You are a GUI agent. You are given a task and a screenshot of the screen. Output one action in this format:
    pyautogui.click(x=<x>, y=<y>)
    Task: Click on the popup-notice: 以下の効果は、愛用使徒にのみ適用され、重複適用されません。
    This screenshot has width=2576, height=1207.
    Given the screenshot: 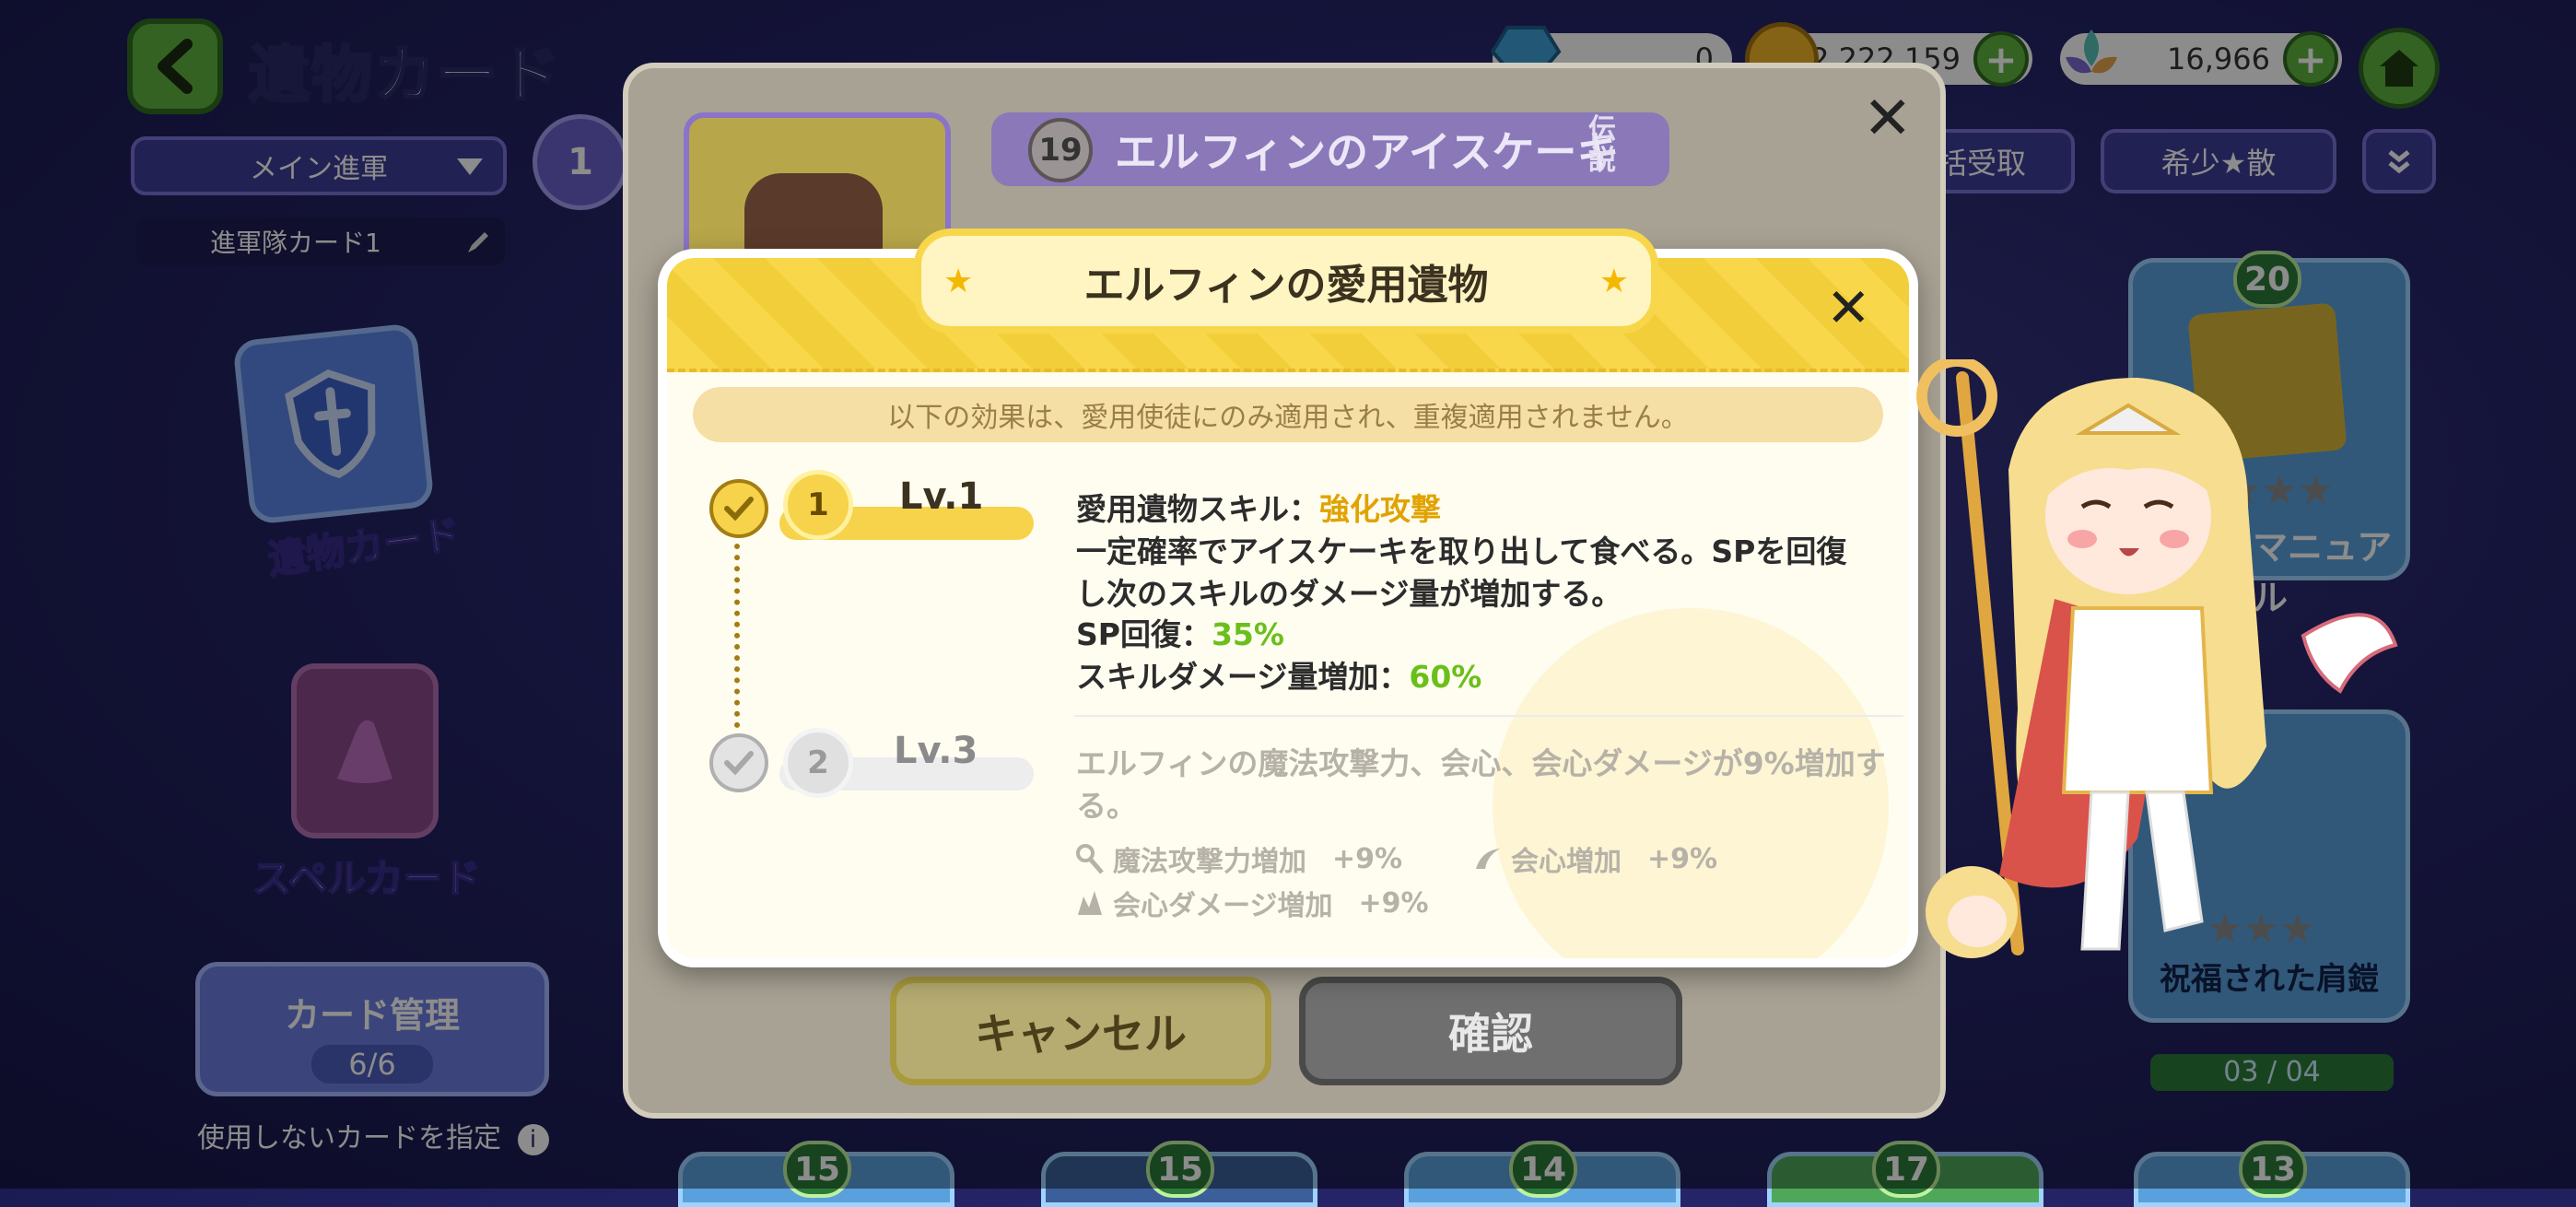 What is the action you would take?
    pyautogui.click(x=1288, y=414)
    